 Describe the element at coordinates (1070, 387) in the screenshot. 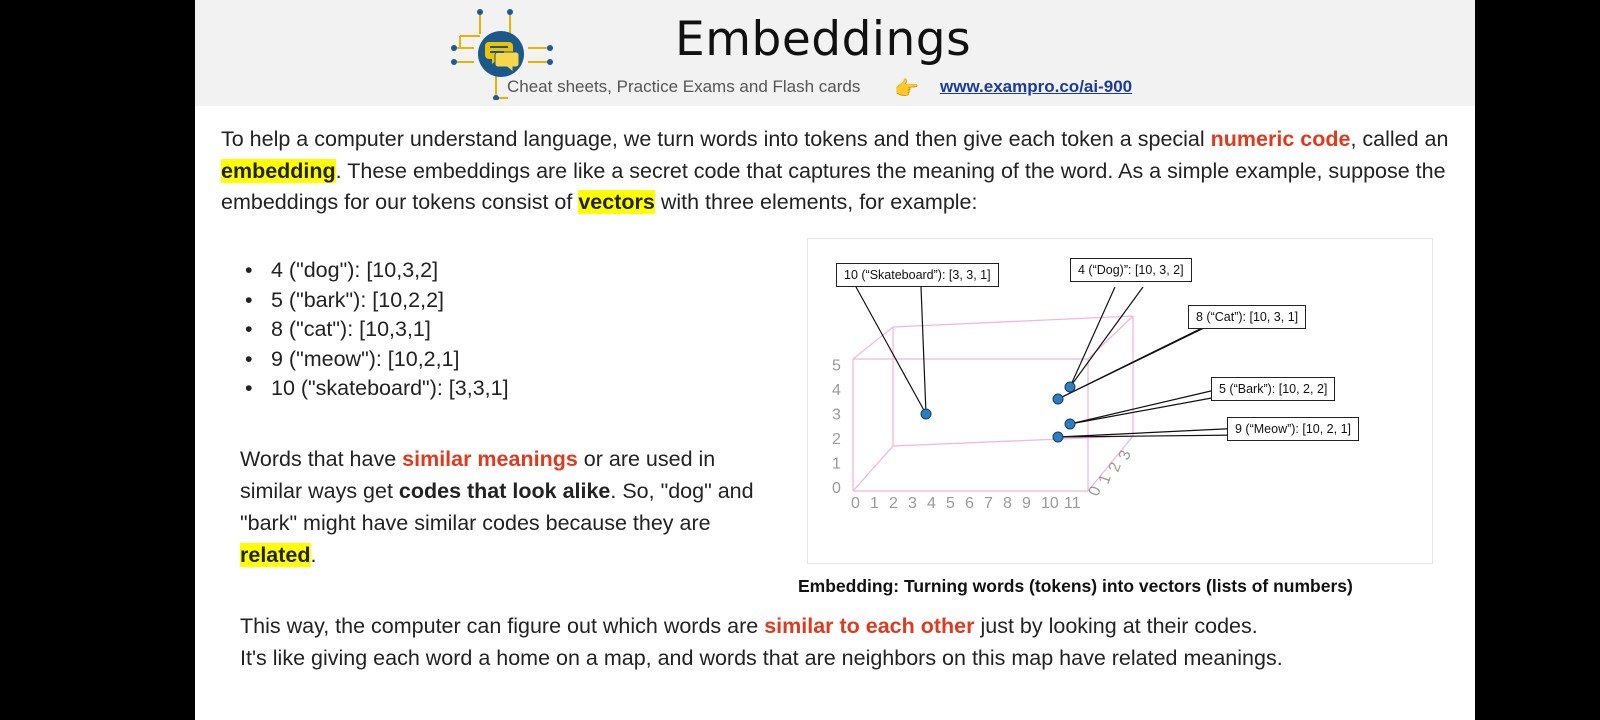

I see `point-dog` at that location.